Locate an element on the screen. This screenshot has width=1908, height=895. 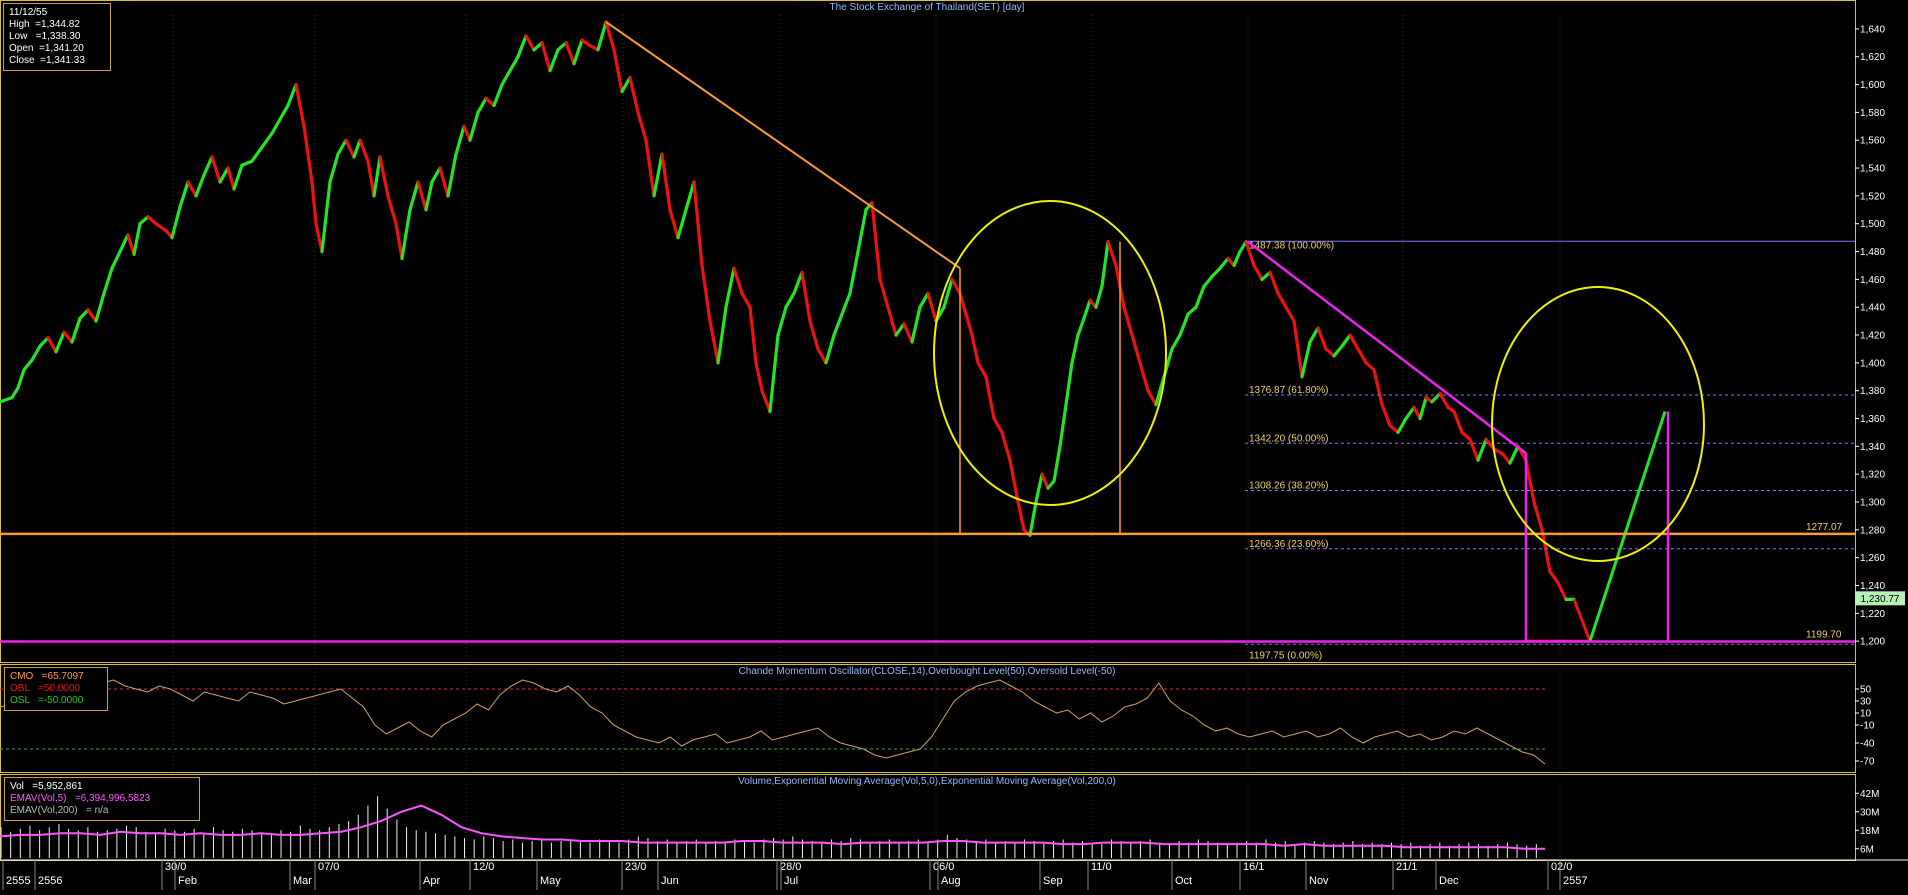
support-label: 1199.70 is located at coordinates (1824, 635).